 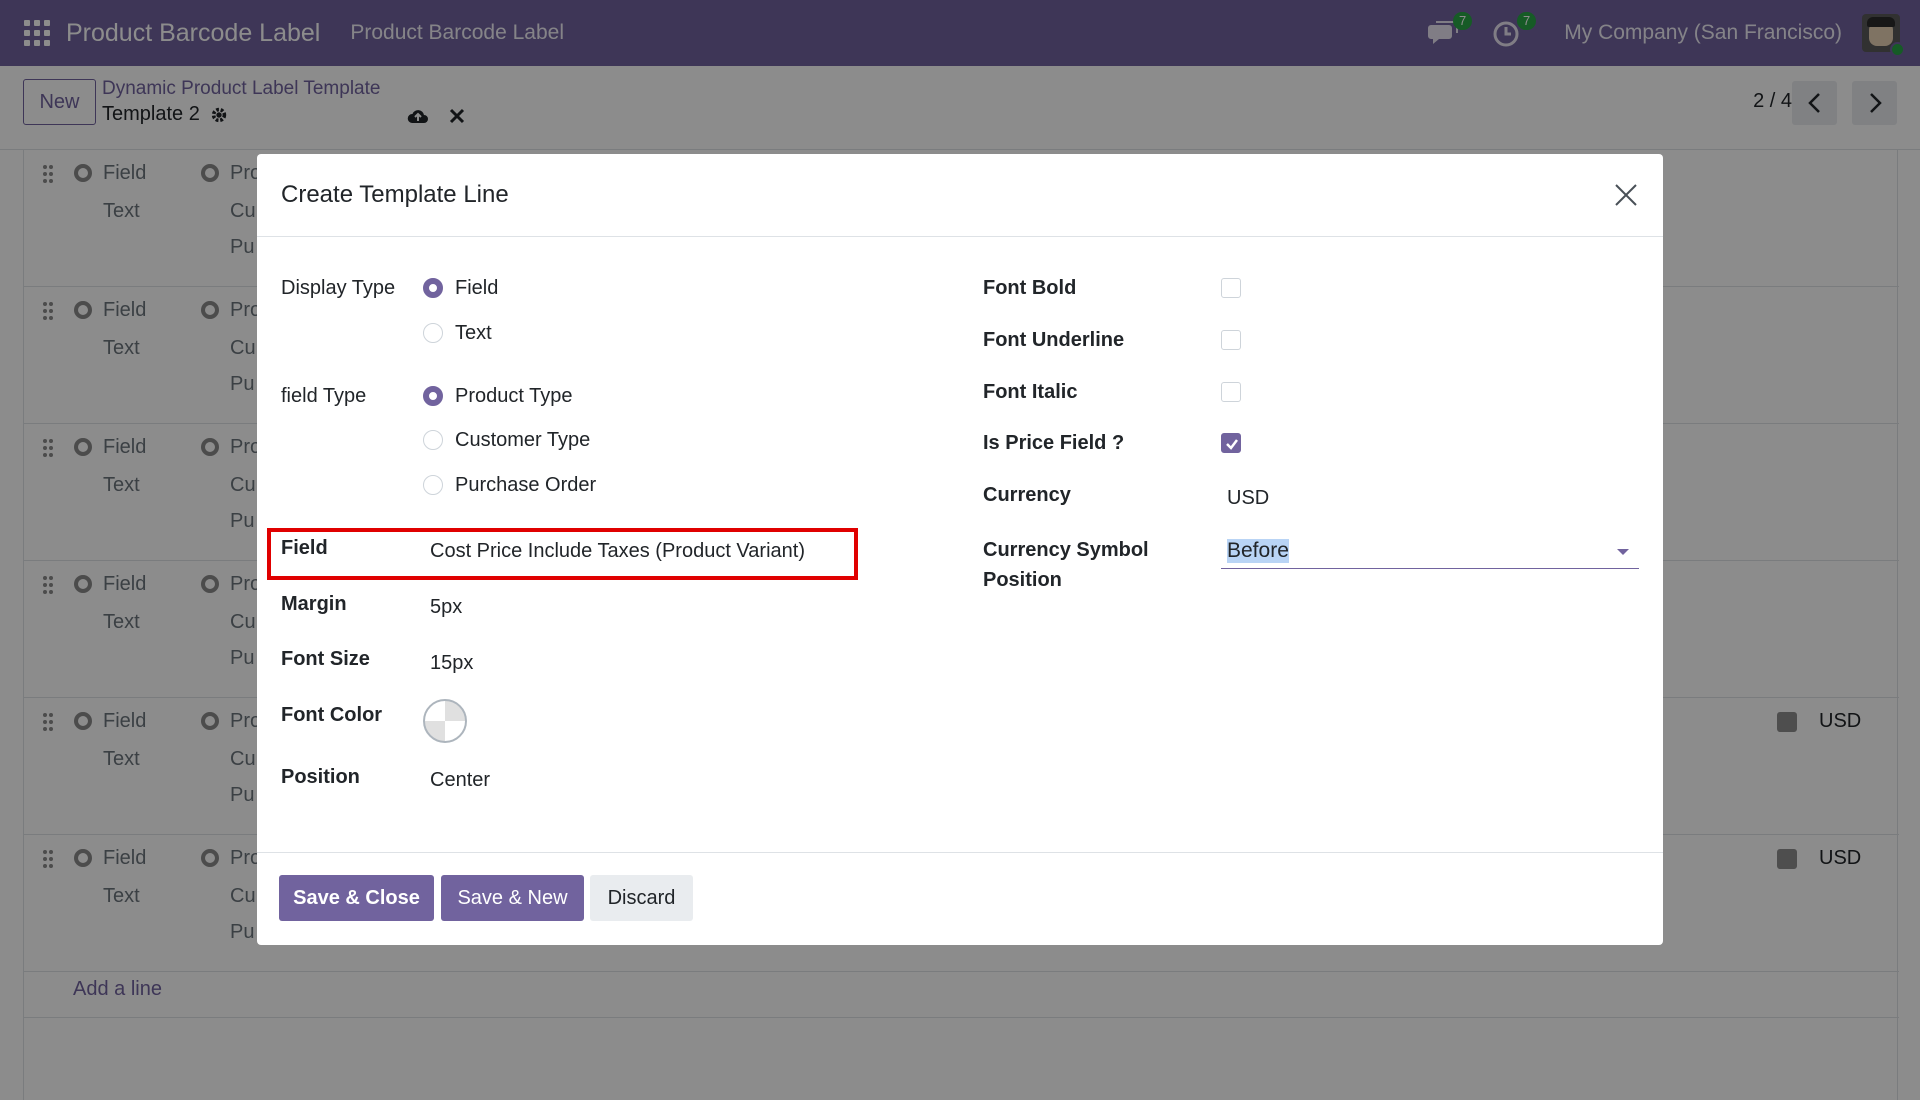 What do you see at coordinates (1623, 552) in the screenshot?
I see `caret-down-icon` at bounding box center [1623, 552].